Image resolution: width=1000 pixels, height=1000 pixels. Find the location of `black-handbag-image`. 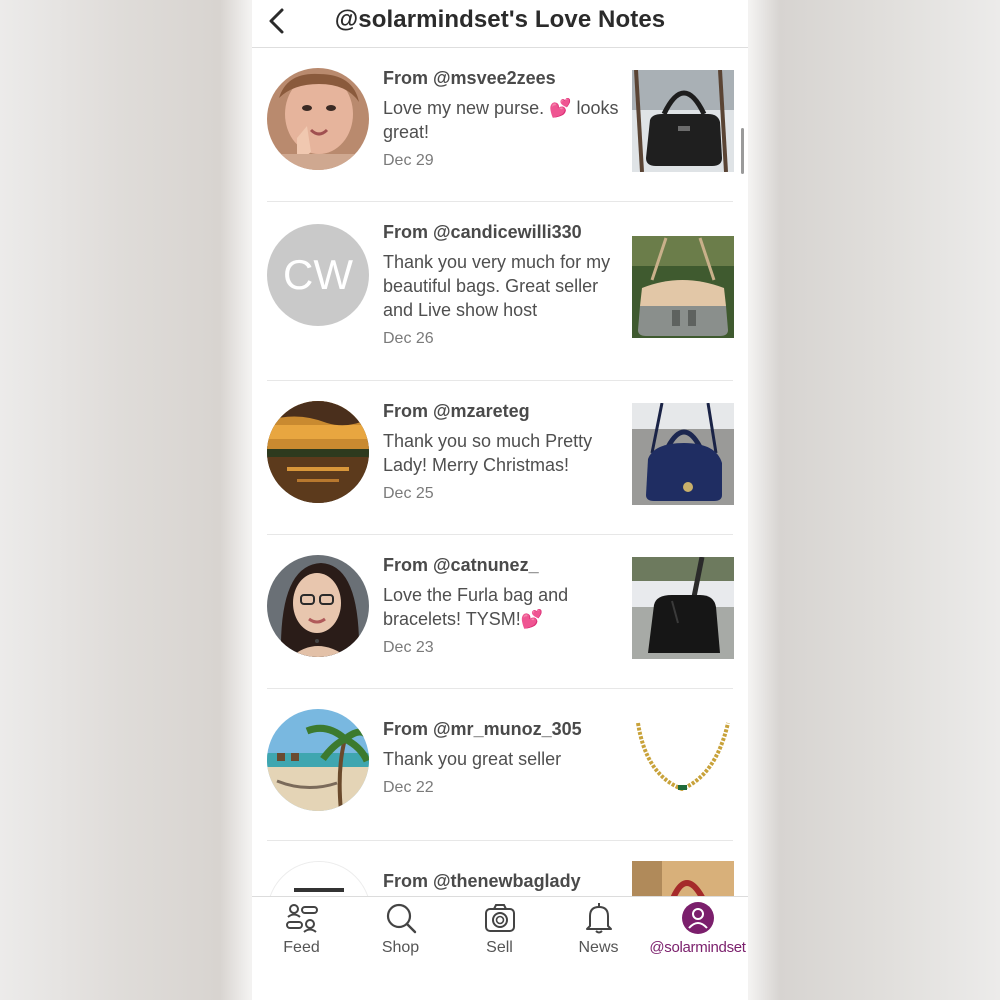

black-handbag-image is located at coordinates (683, 121).